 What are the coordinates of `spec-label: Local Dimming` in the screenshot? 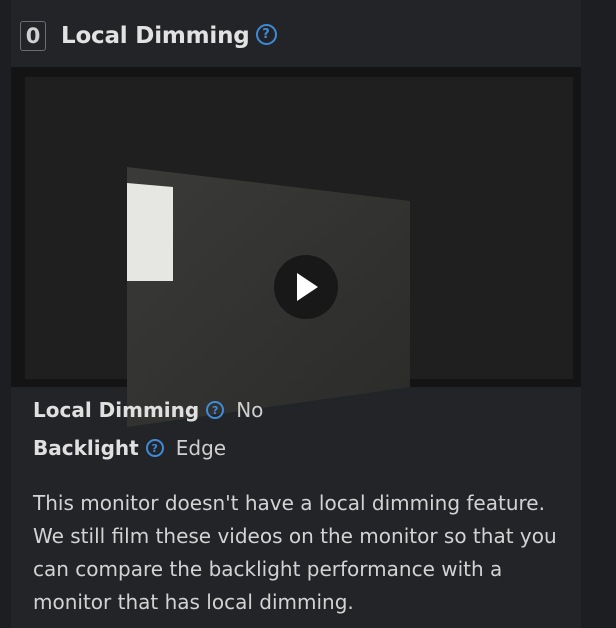 It's located at (116, 410).